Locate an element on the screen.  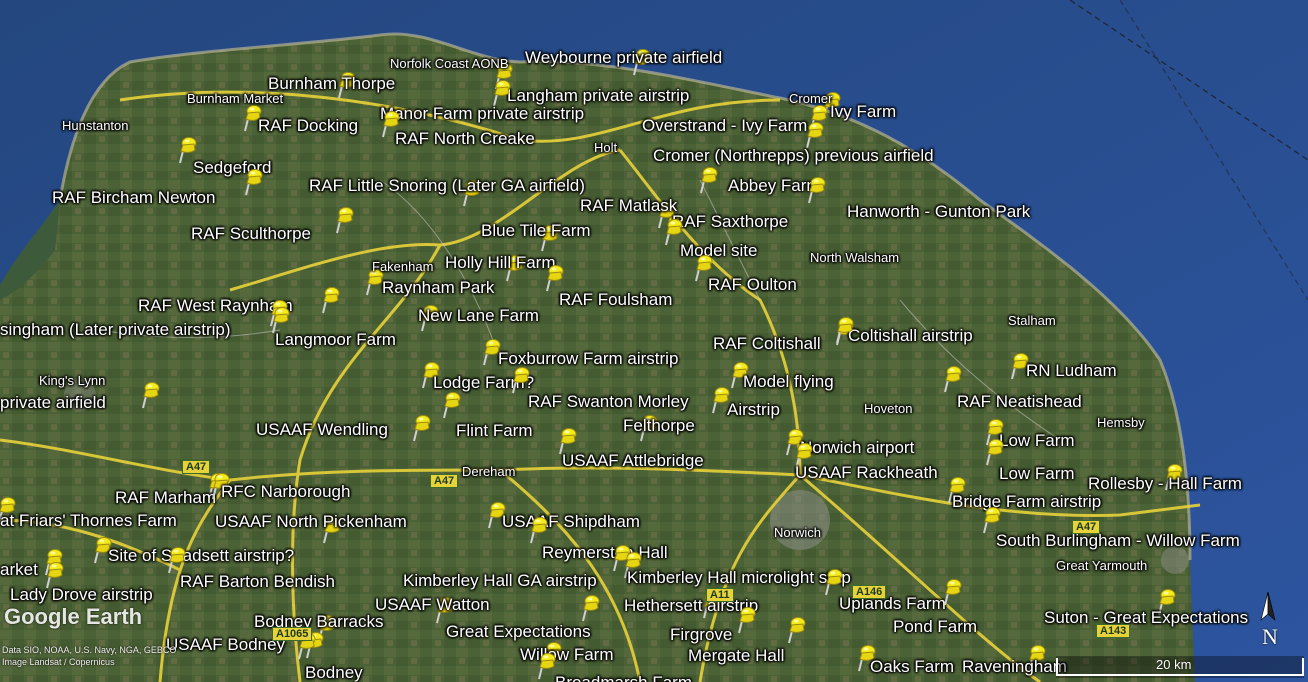
placemark-label: USAAF Attlebridge is located at coordinates (633, 461).